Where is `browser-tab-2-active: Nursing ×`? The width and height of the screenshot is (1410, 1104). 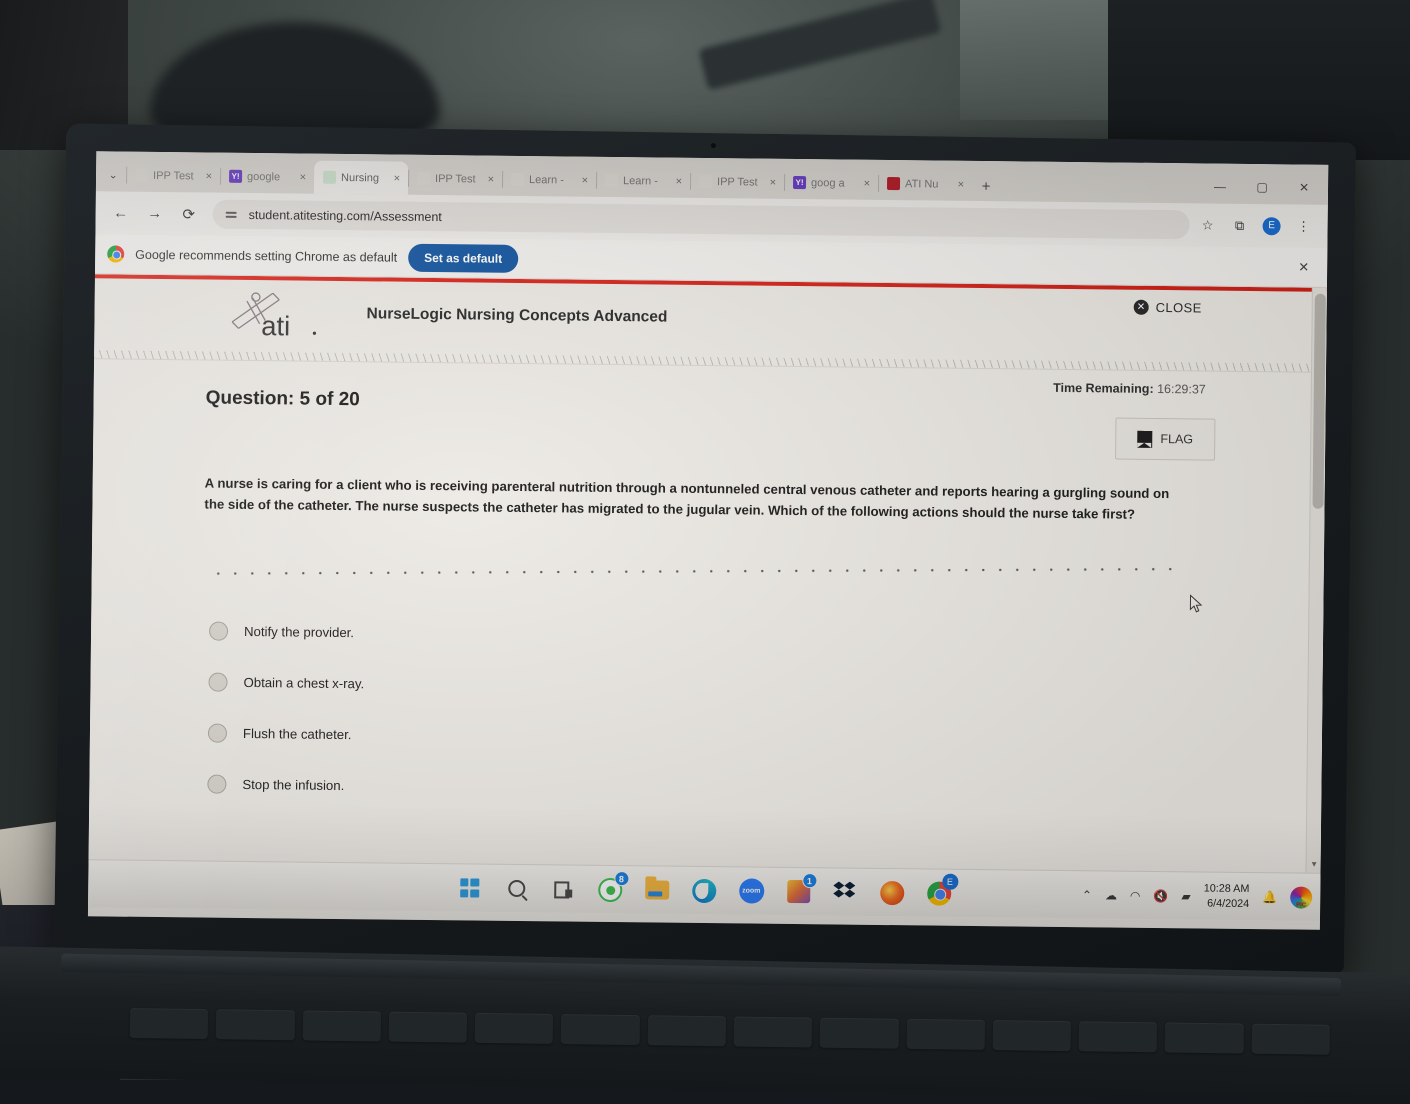 browser-tab-2-active: Nursing × is located at coordinates (361, 178).